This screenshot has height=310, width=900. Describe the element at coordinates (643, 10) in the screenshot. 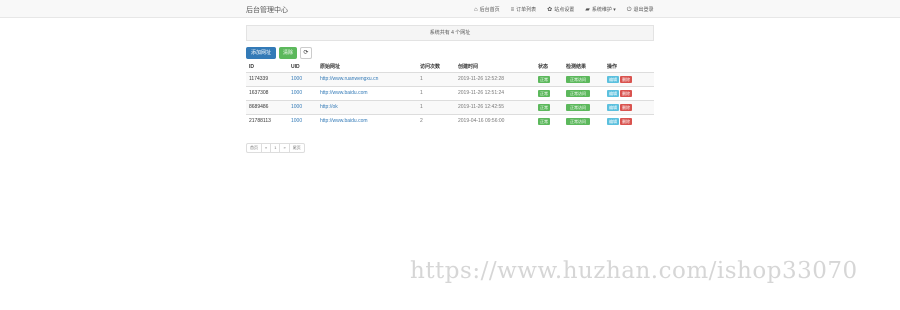

I see `nav-item-label: 退出登录` at that location.